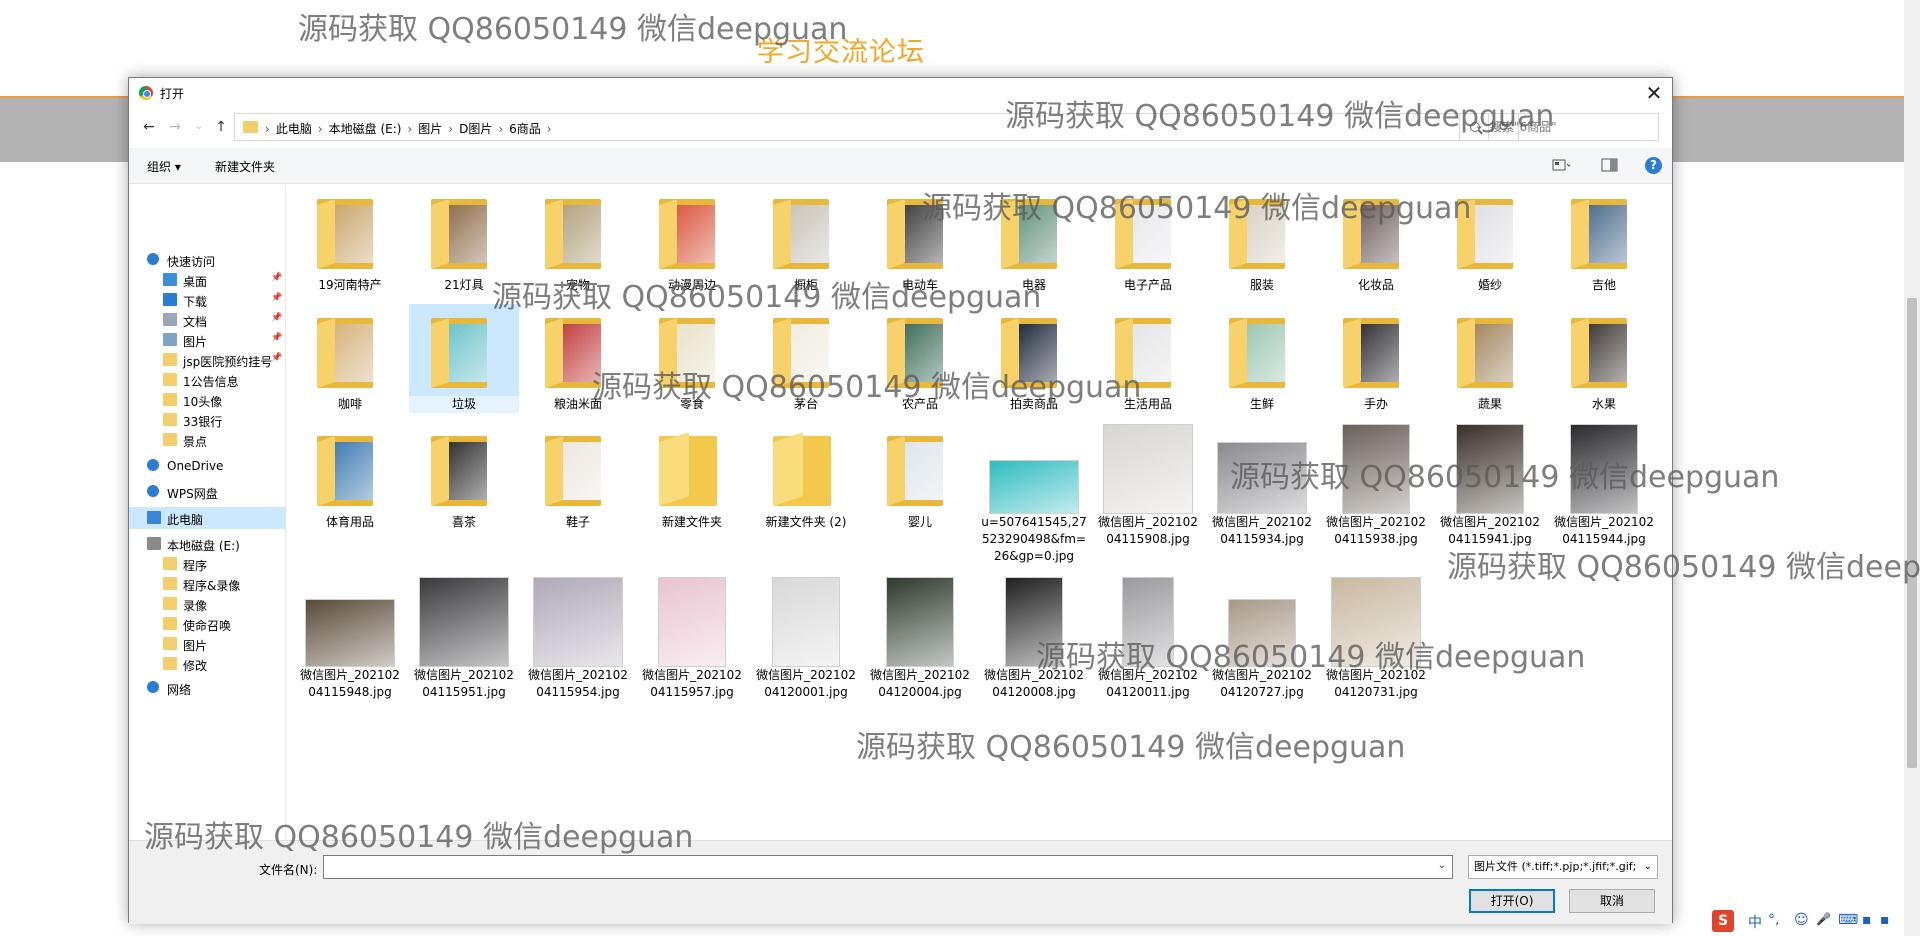 Image resolution: width=1920 pixels, height=936 pixels. Describe the element at coordinates (1034, 493) in the screenshot. I see `image-file-item: u=507641545,27523290498&fm=26&gp=0.jpg` at that location.